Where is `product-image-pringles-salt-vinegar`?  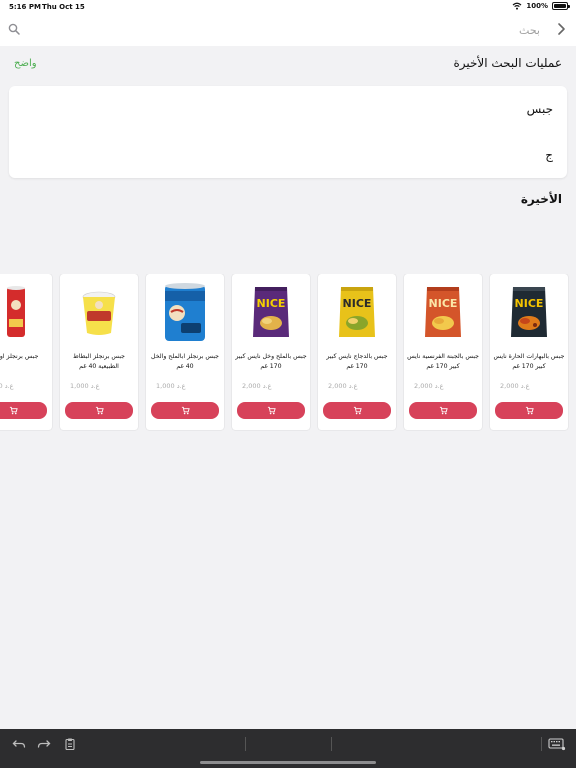 product-image-pringles-salt-vinegar is located at coordinates (185, 312).